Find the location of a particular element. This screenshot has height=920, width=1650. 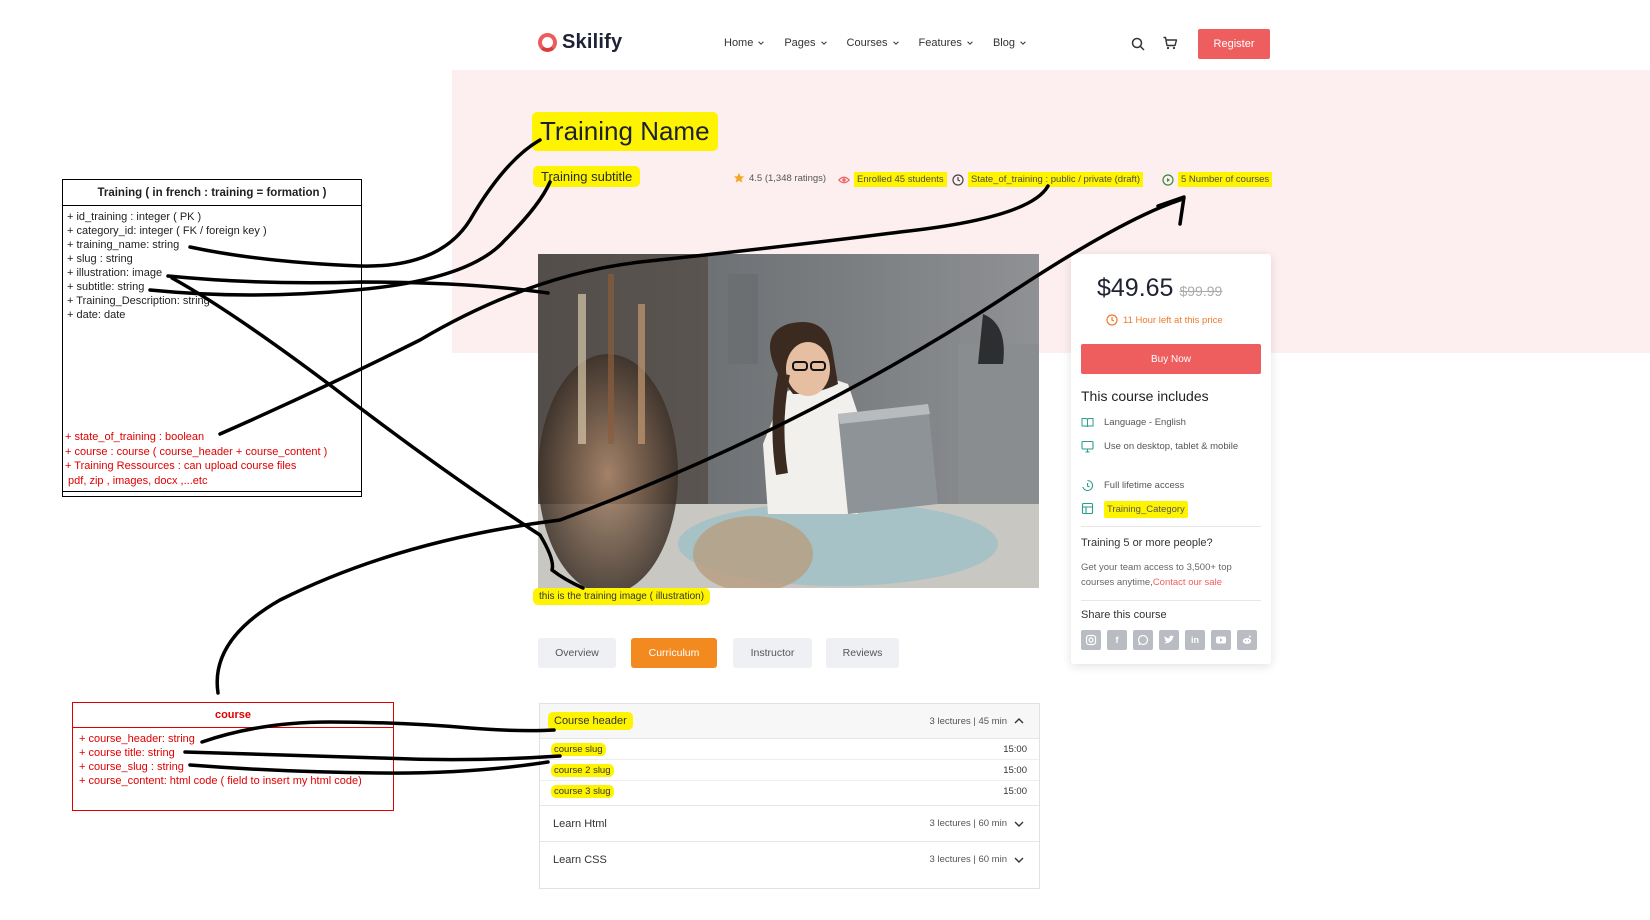

instagram-icon is located at coordinates (1091, 640).